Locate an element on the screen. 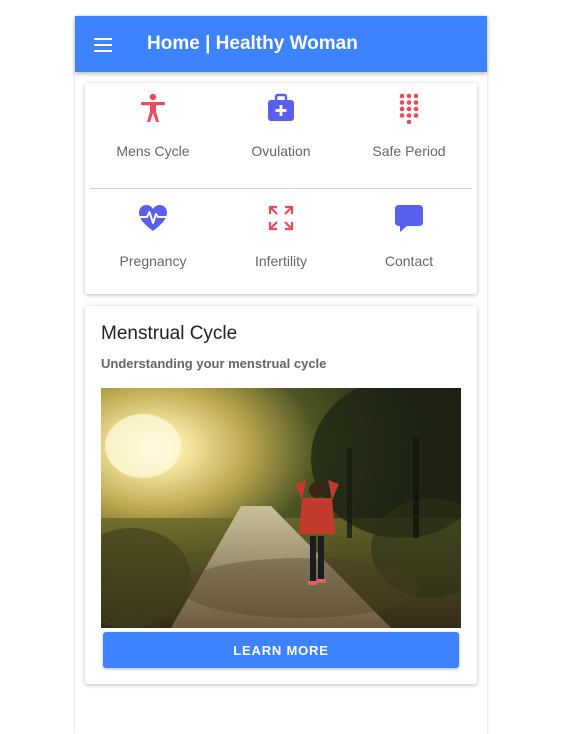 The image size is (563, 734). tile-infertility: Infertility is located at coordinates (281, 242).